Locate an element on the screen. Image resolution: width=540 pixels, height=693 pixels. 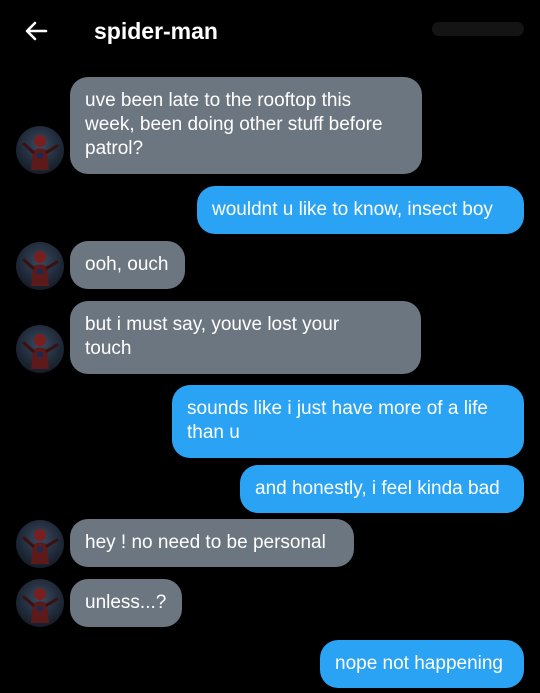
message-incoming: unless...? is located at coordinates (126, 603).